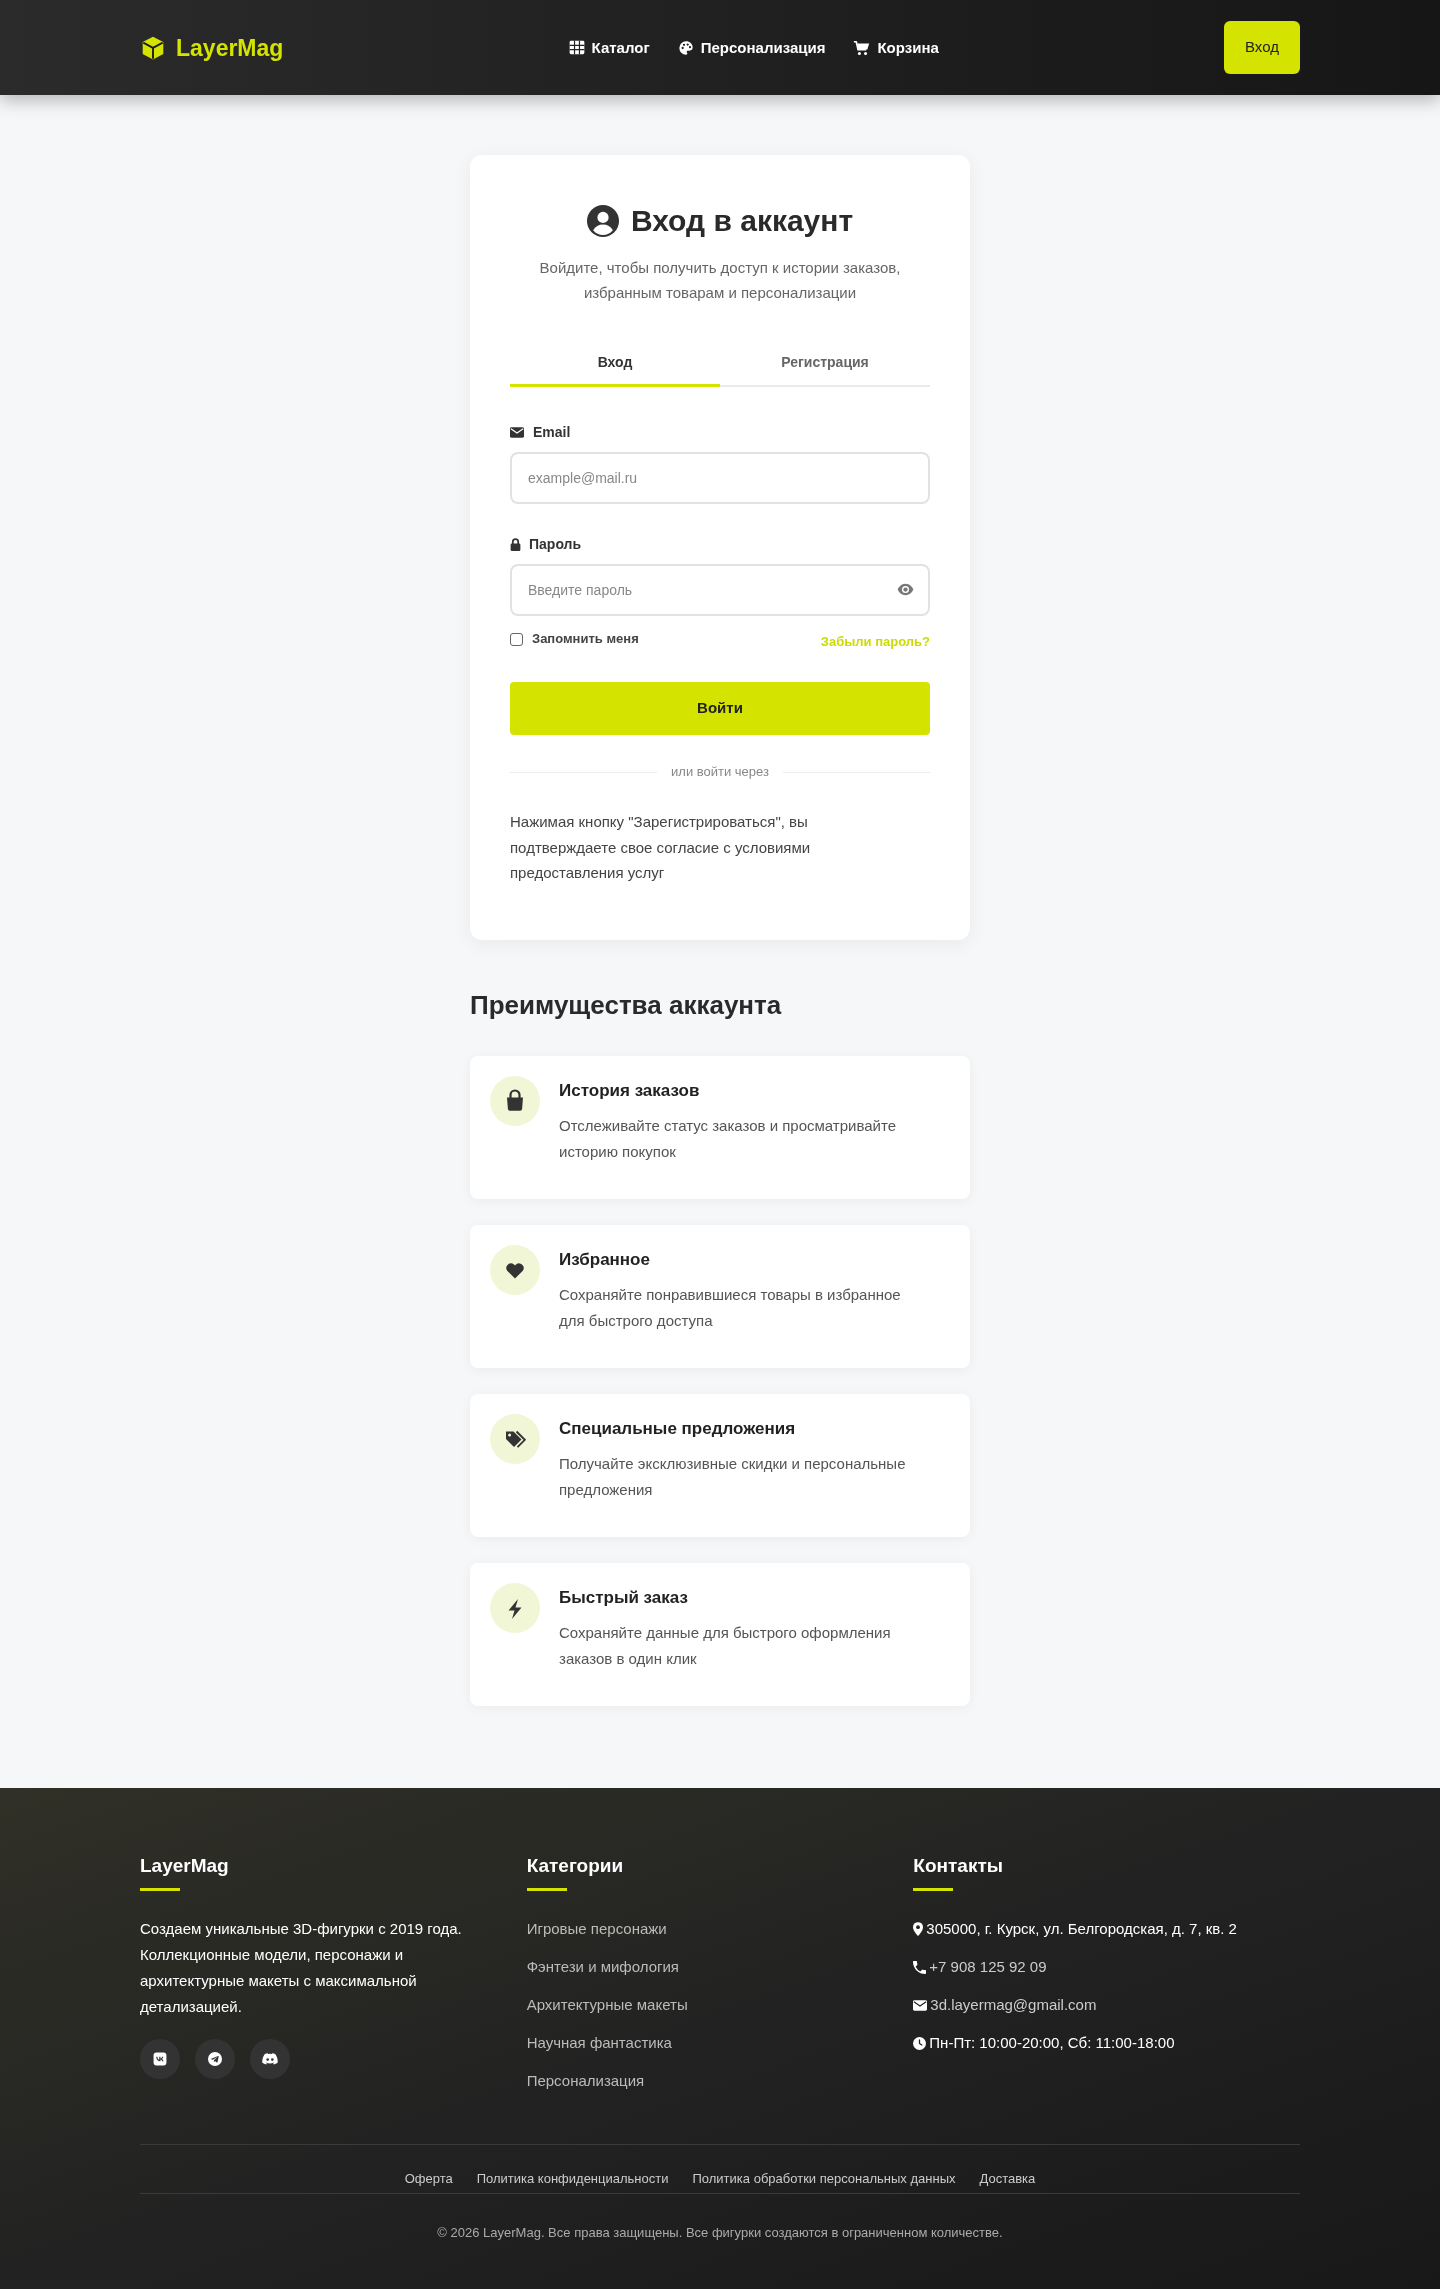 The height and width of the screenshot is (2289, 1440). Describe the element at coordinates (552, 432) in the screenshot. I see `field-label: Email` at that location.